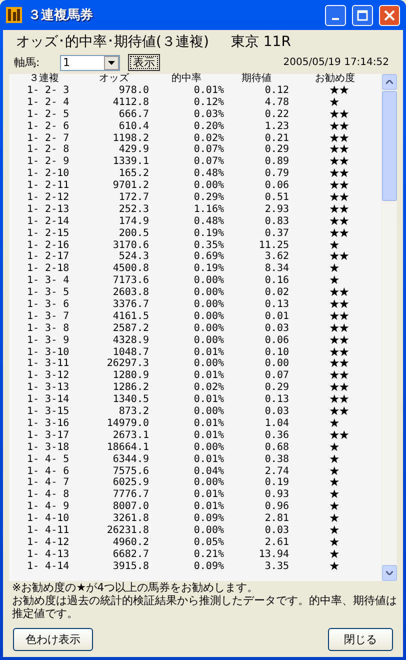  I want to click on minimize-button, so click(335, 15).